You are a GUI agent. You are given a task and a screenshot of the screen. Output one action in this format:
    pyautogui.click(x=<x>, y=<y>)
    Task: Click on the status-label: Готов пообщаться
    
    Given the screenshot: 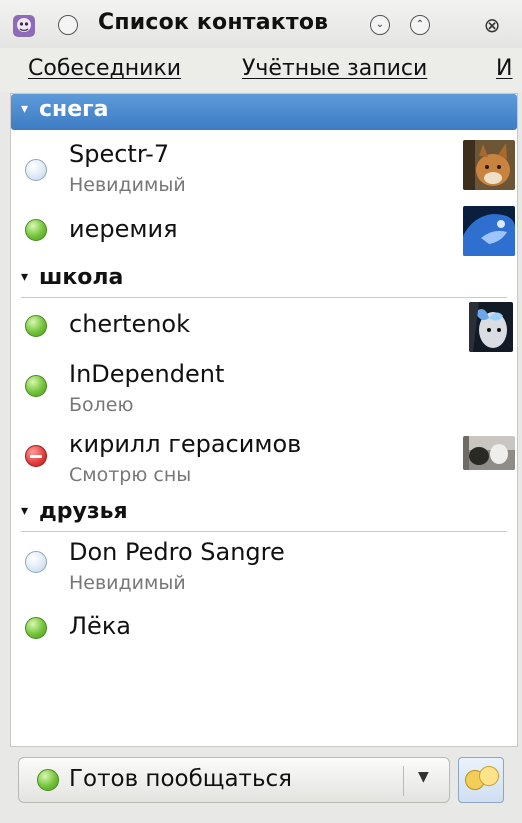 What is the action you would take?
    pyautogui.click(x=180, y=779)
    